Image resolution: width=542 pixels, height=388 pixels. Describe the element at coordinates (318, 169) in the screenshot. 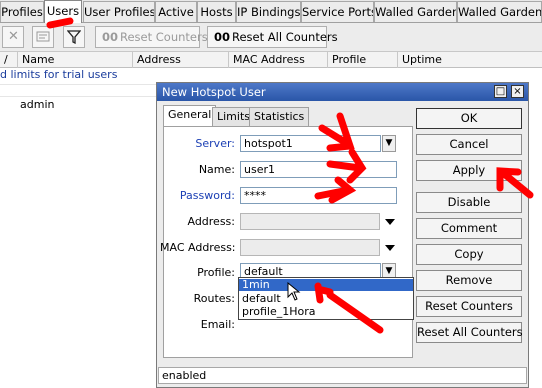

I see `name-field: user1` at that location.